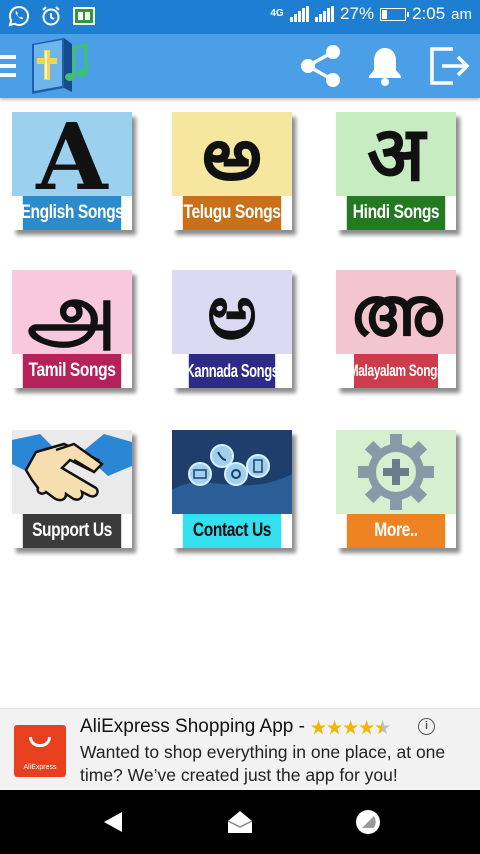 The height and width of the screenshot is (854, 480). What do you see at coordinates (40, 751) in the screenshot?
I see `aliexpress-logo-icon: AliExpress` at bounding box center [40, 751].